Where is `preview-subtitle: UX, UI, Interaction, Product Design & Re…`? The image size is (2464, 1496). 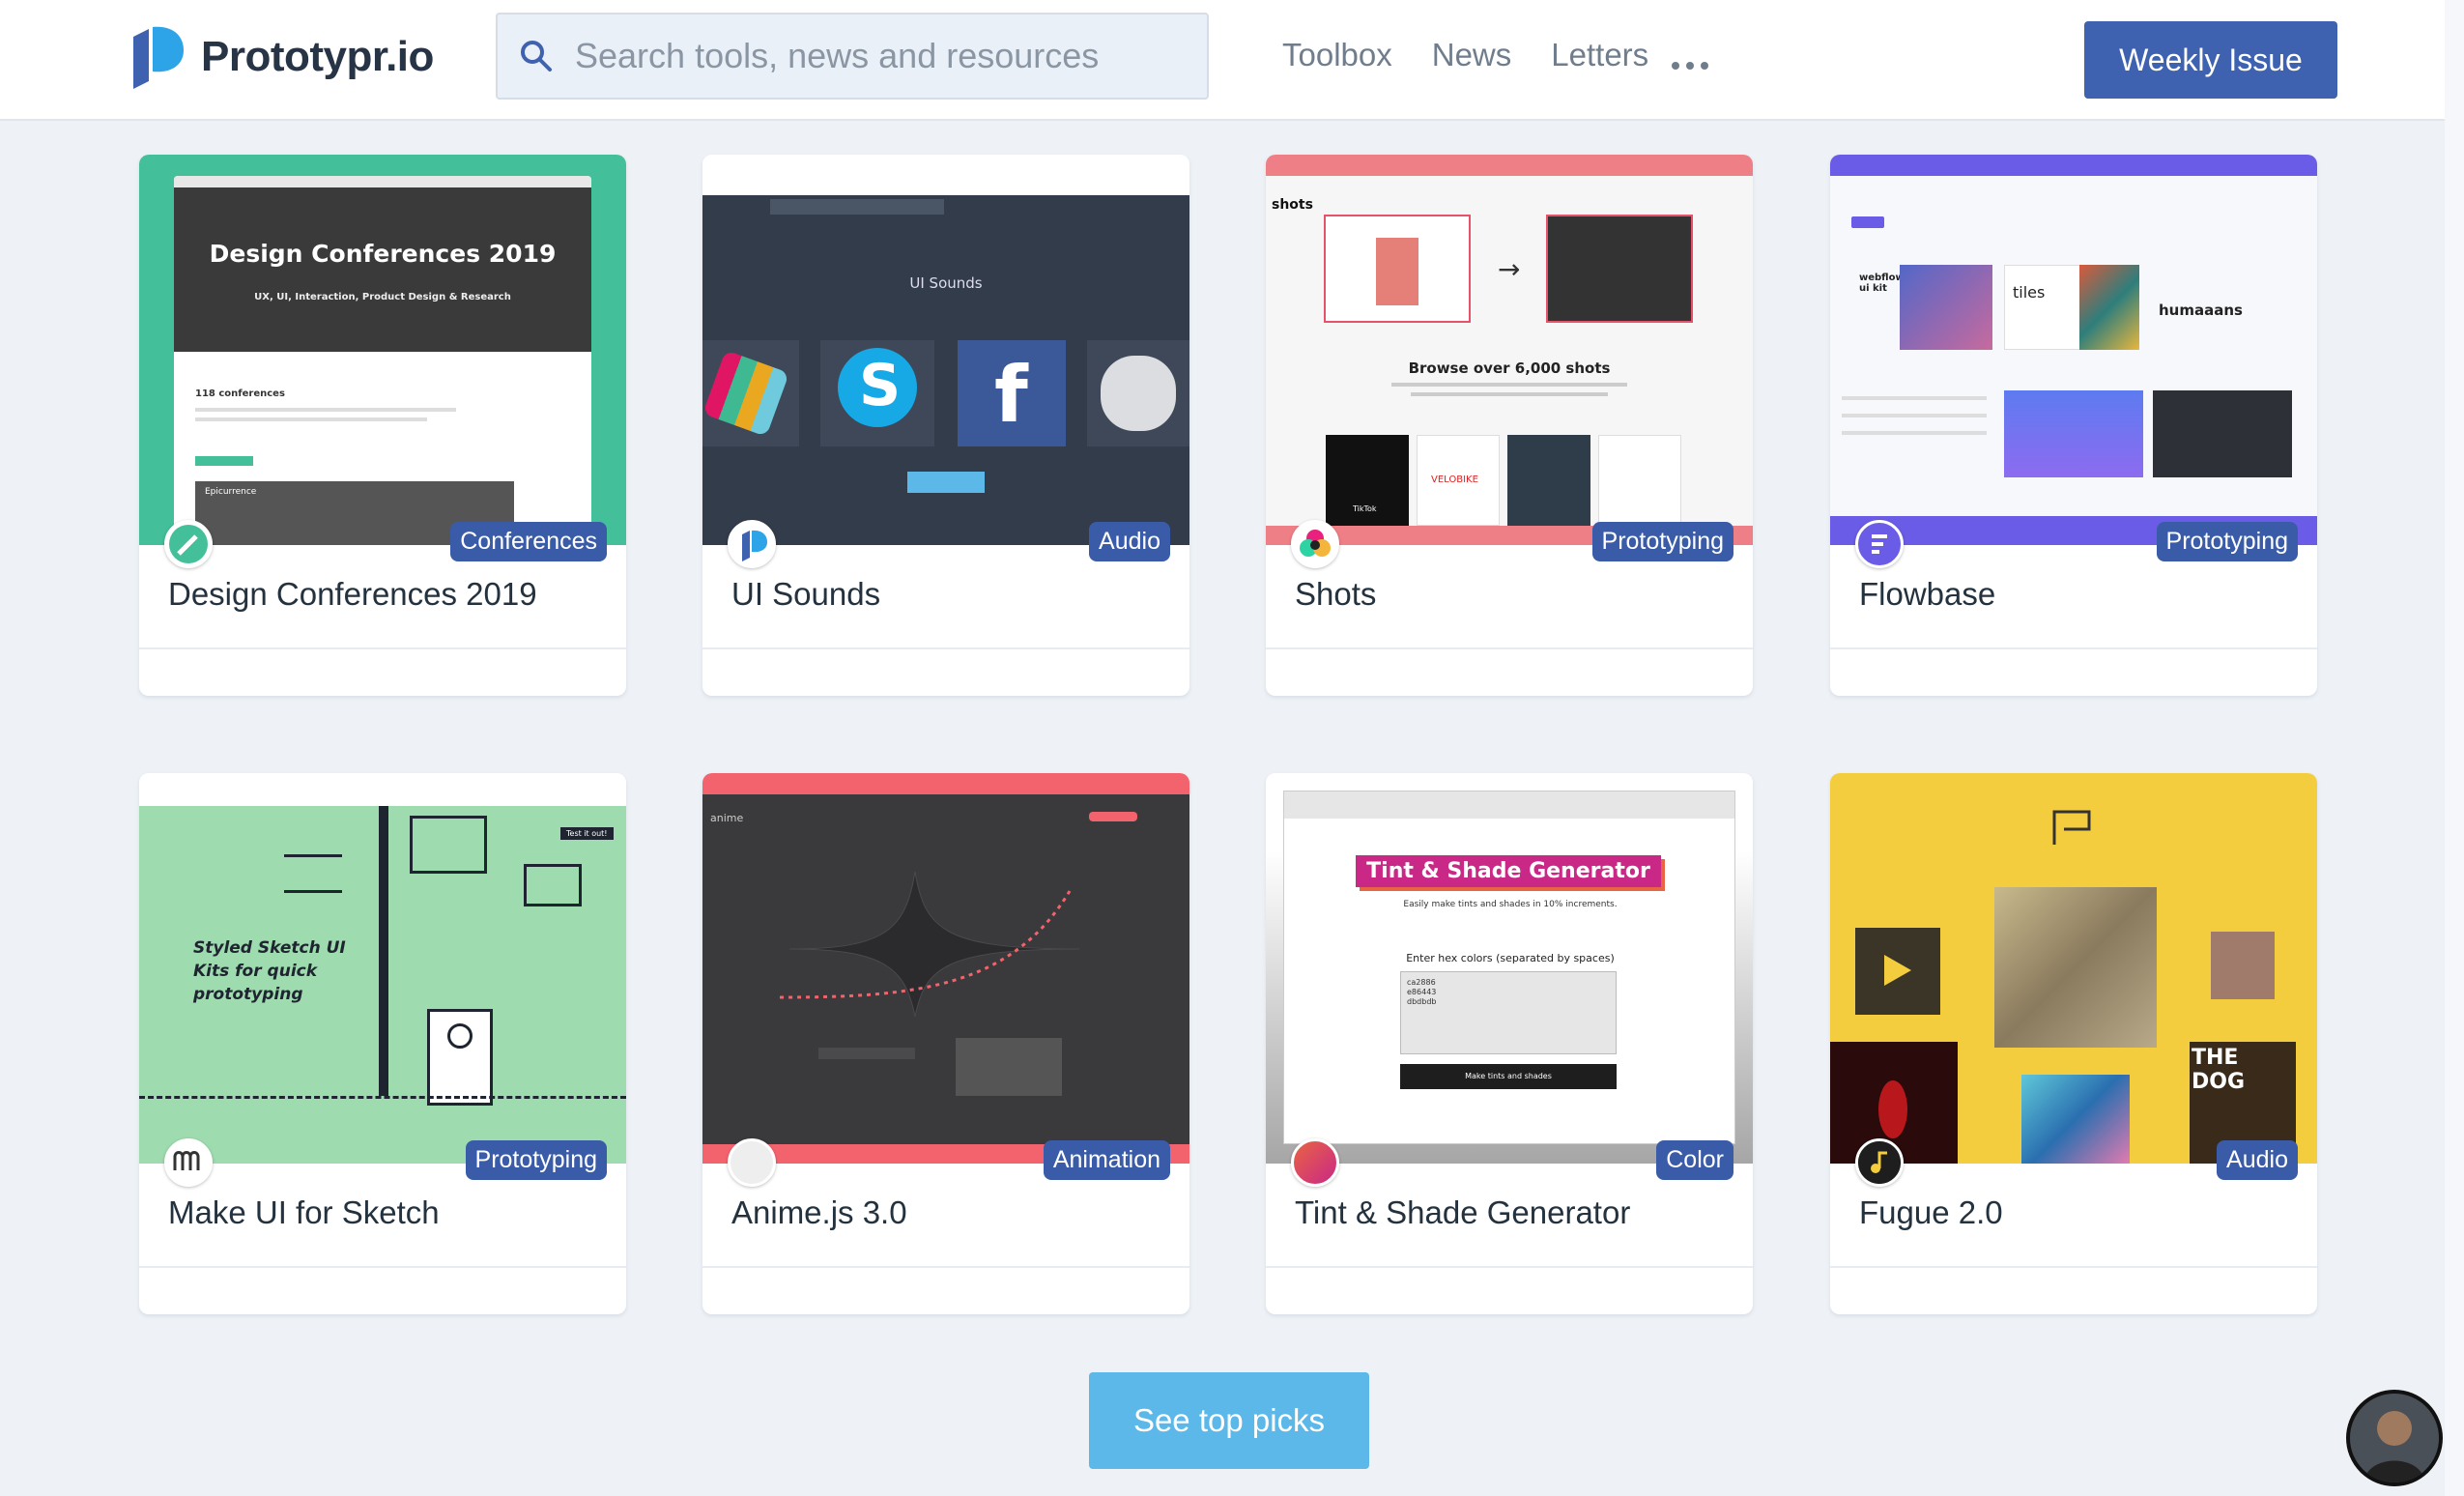 preview-subtitle: UX, UI, Interaction, Product Design & Re… is located at coordinates (382, 297).